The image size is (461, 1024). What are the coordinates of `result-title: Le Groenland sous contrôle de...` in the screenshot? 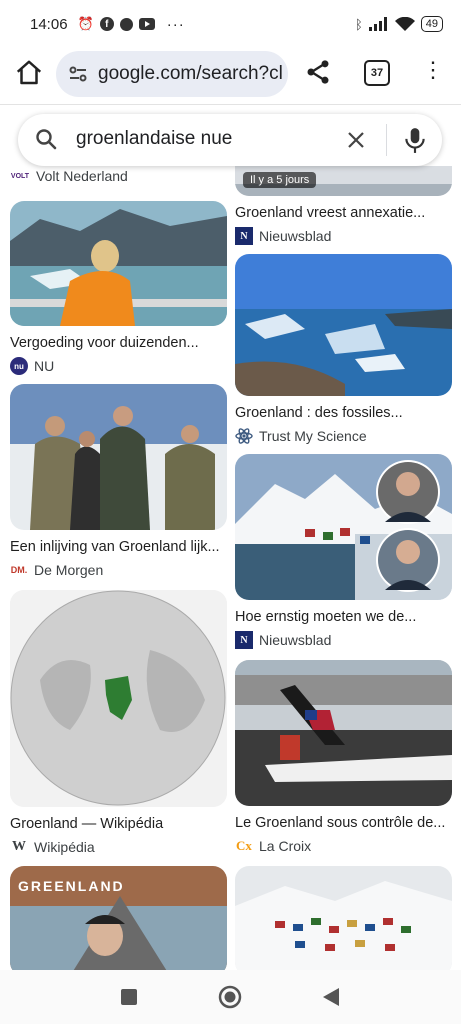 It's located at (340, 823).